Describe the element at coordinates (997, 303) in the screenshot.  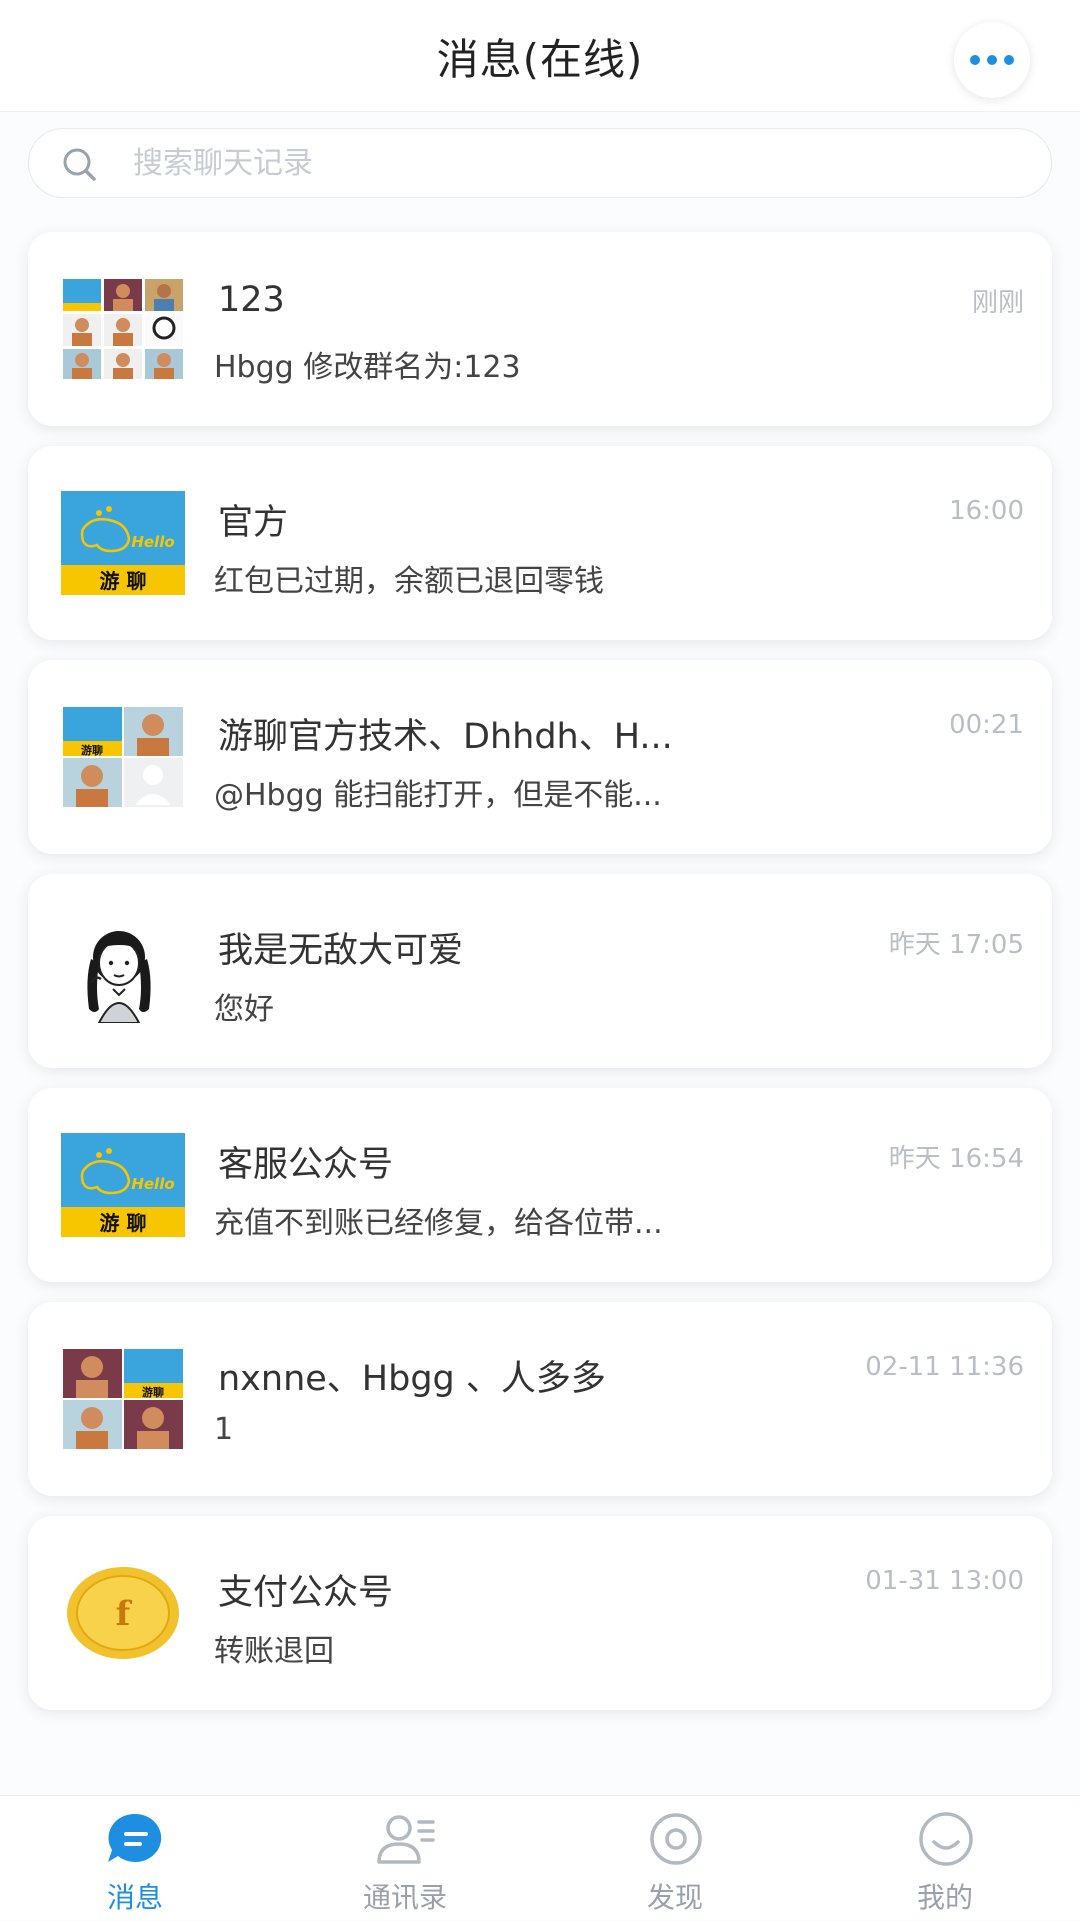
I see `message-time: 刚刚` at that location.